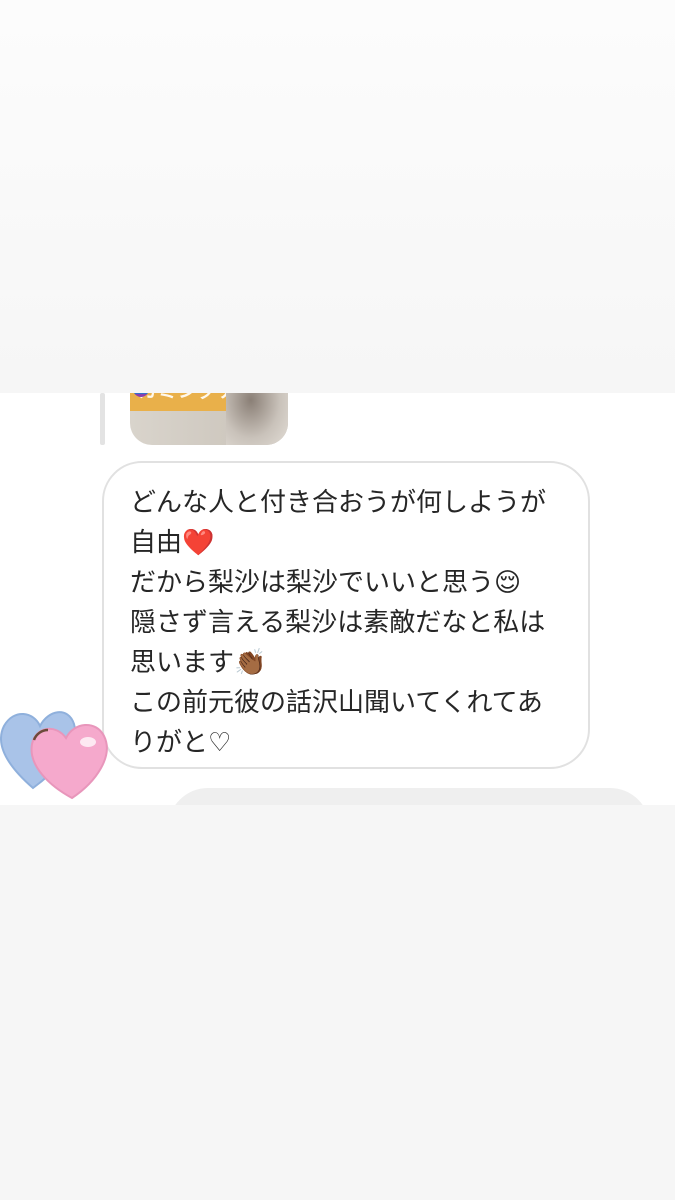 The height and width of the screenshot is (1200, 675). What do you see at coordinates (257, 419) in the screenshot?
I see `story-photo` at bounding box center [257, 419].